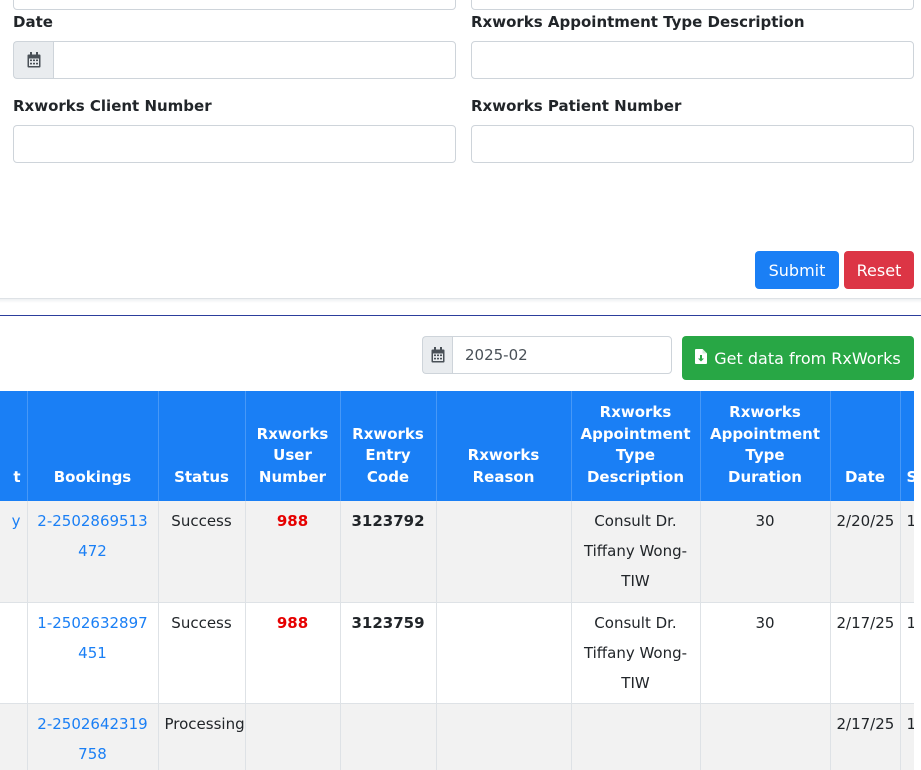  I want to click on appt-type-desc-input, so click(692, 60).